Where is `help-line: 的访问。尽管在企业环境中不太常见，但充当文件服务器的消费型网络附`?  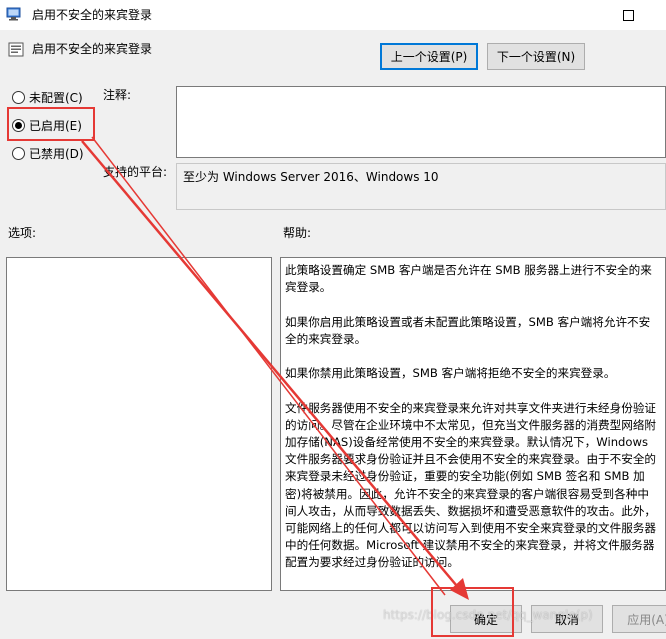 help-line: 的访问。尽管在企业环境中不太常见，但充当文件服务器的消费型网络附 is located at coordinates (471, 424).